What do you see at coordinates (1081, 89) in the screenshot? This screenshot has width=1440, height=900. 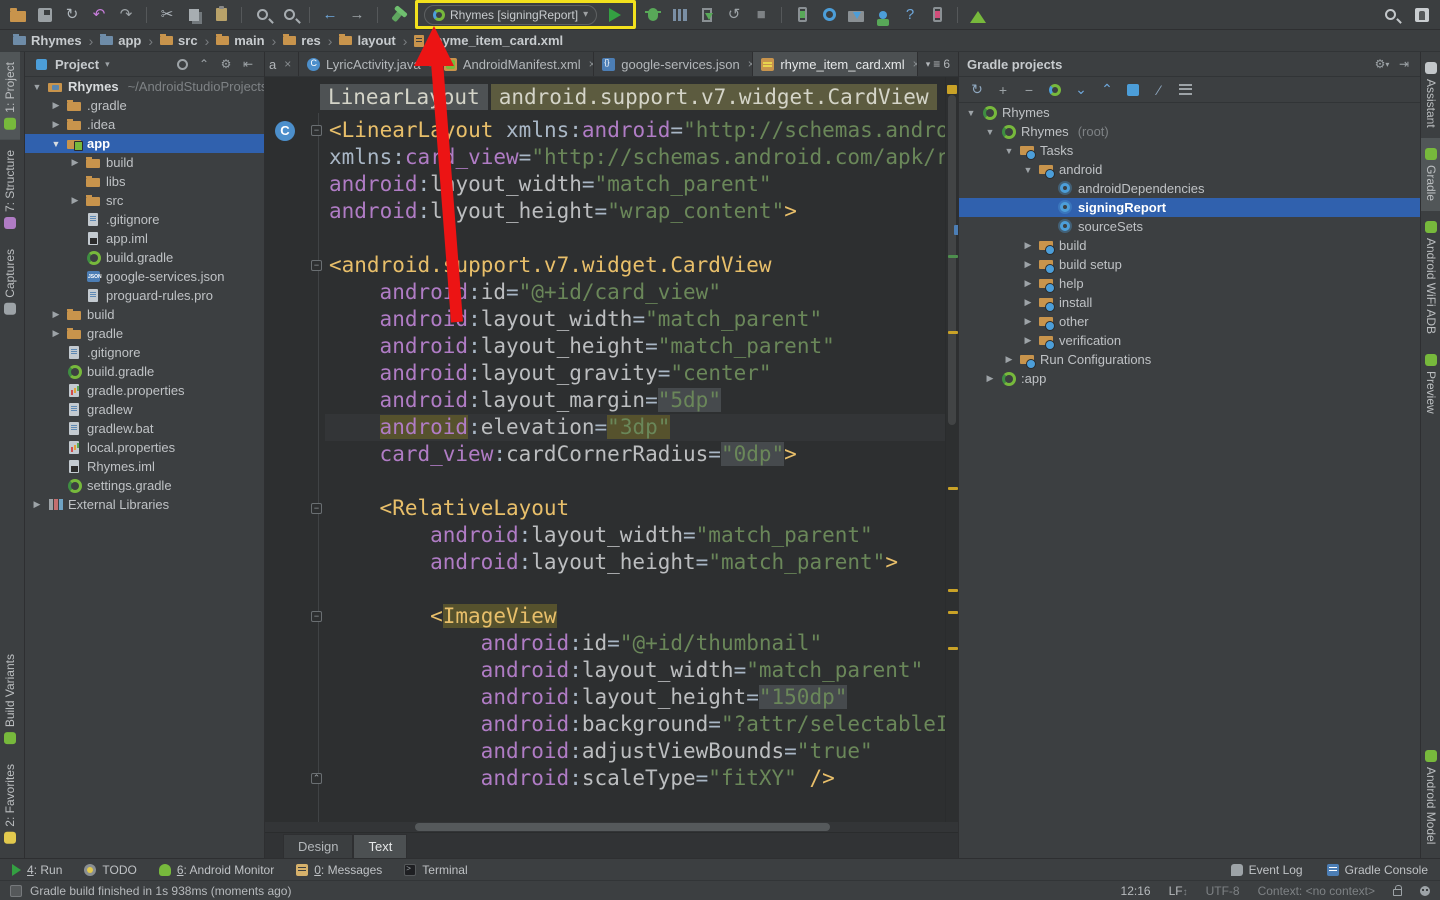 I see `expand-all-icon: ⌄` at bounding box center [1081, 89].